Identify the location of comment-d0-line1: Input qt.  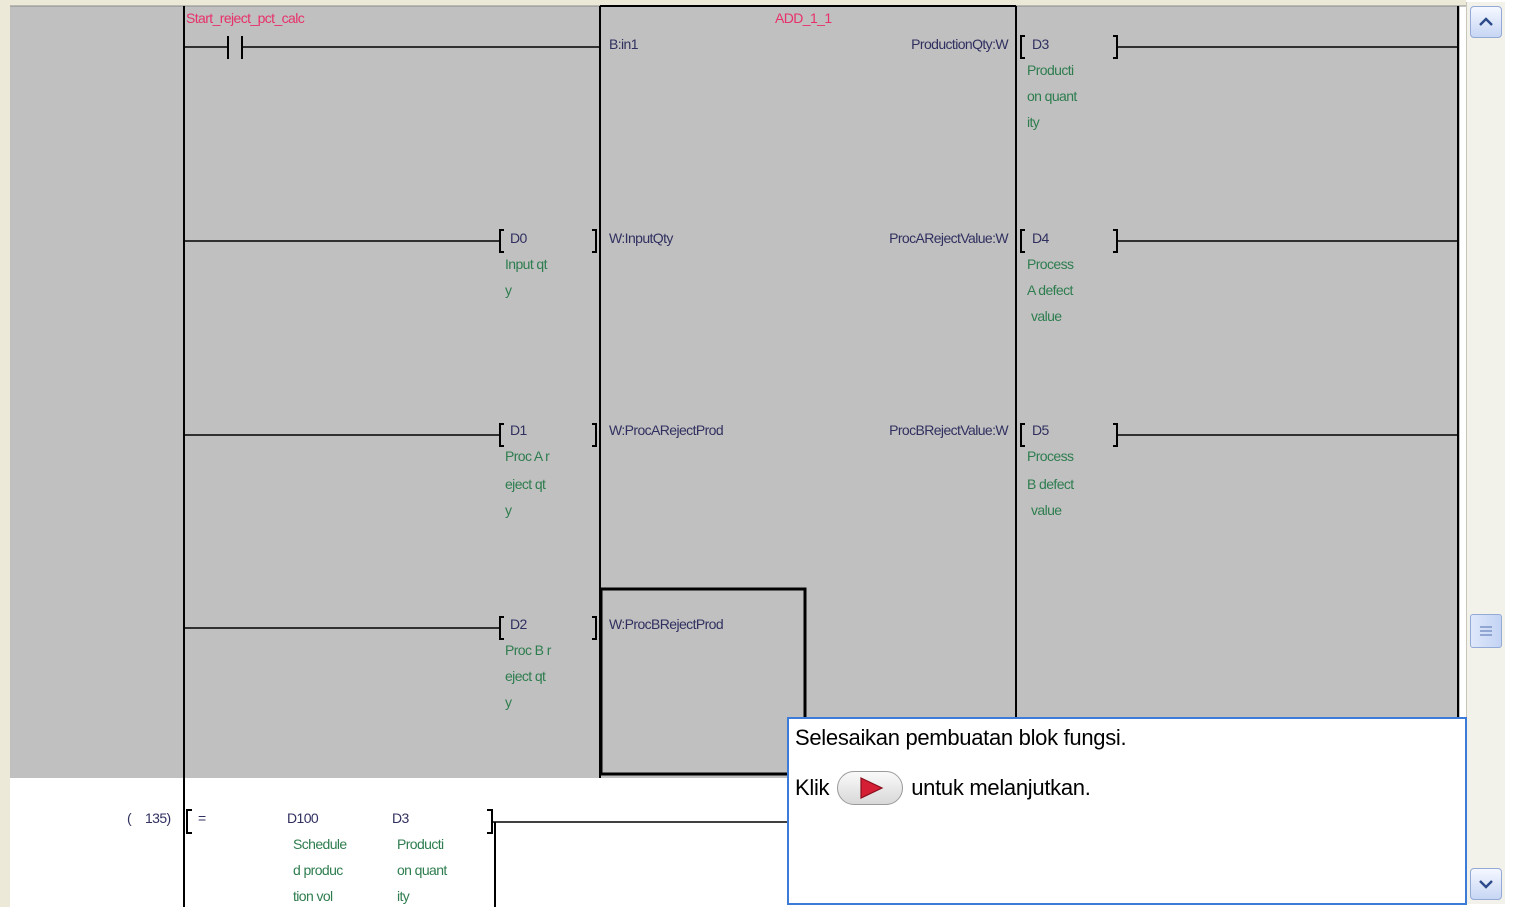
(526, 264).